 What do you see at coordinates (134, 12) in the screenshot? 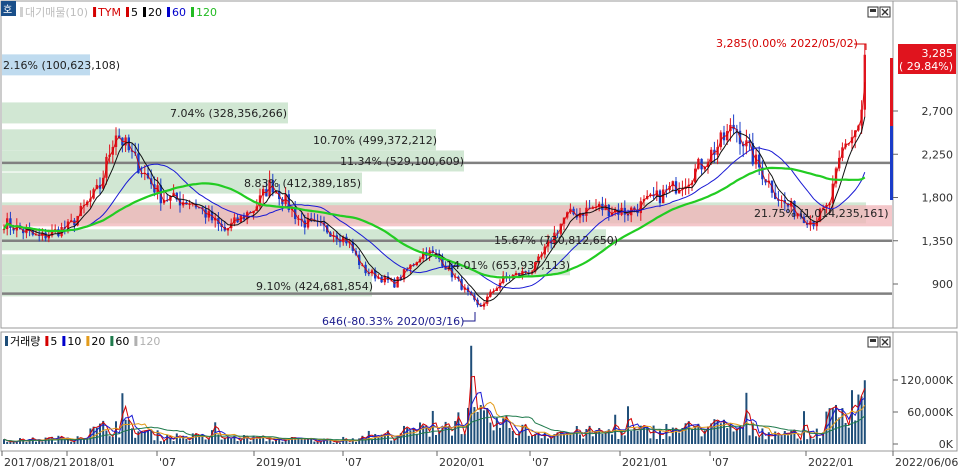
I see `legend-label: 5` at bounding box center [134, 12].